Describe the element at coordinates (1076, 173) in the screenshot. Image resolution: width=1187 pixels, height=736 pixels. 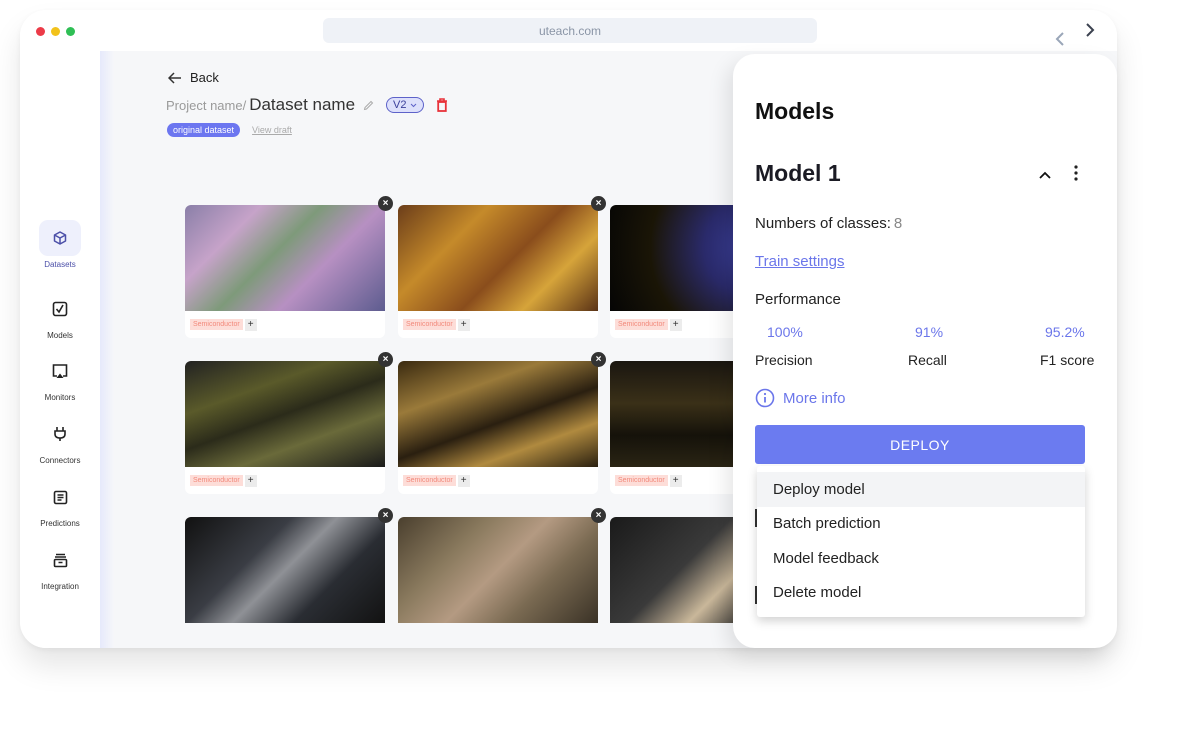
I see `more-vertical-icon` at that location.